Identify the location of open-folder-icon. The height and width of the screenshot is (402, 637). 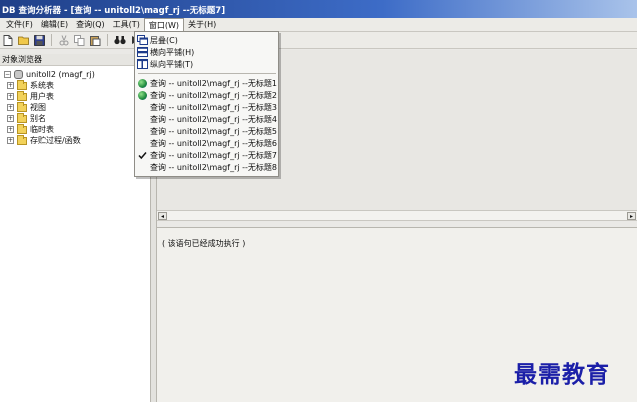
(23, 40).